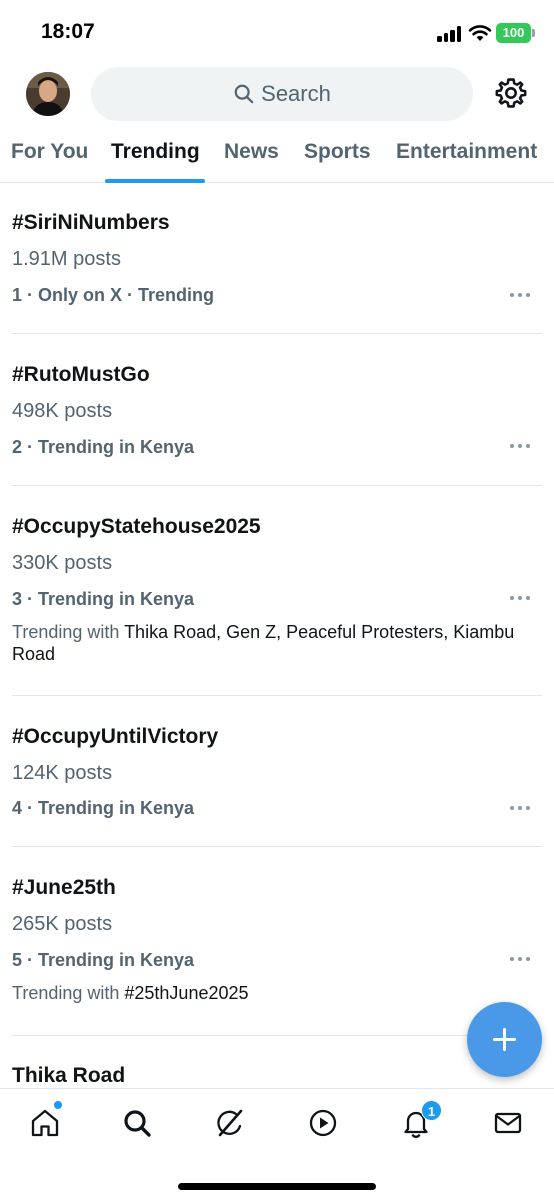 The height and width of the screenshot is (1200, 554). Describe the element at coordinates (45, 1123) in the screenshot. I see `home-icon` at that location.